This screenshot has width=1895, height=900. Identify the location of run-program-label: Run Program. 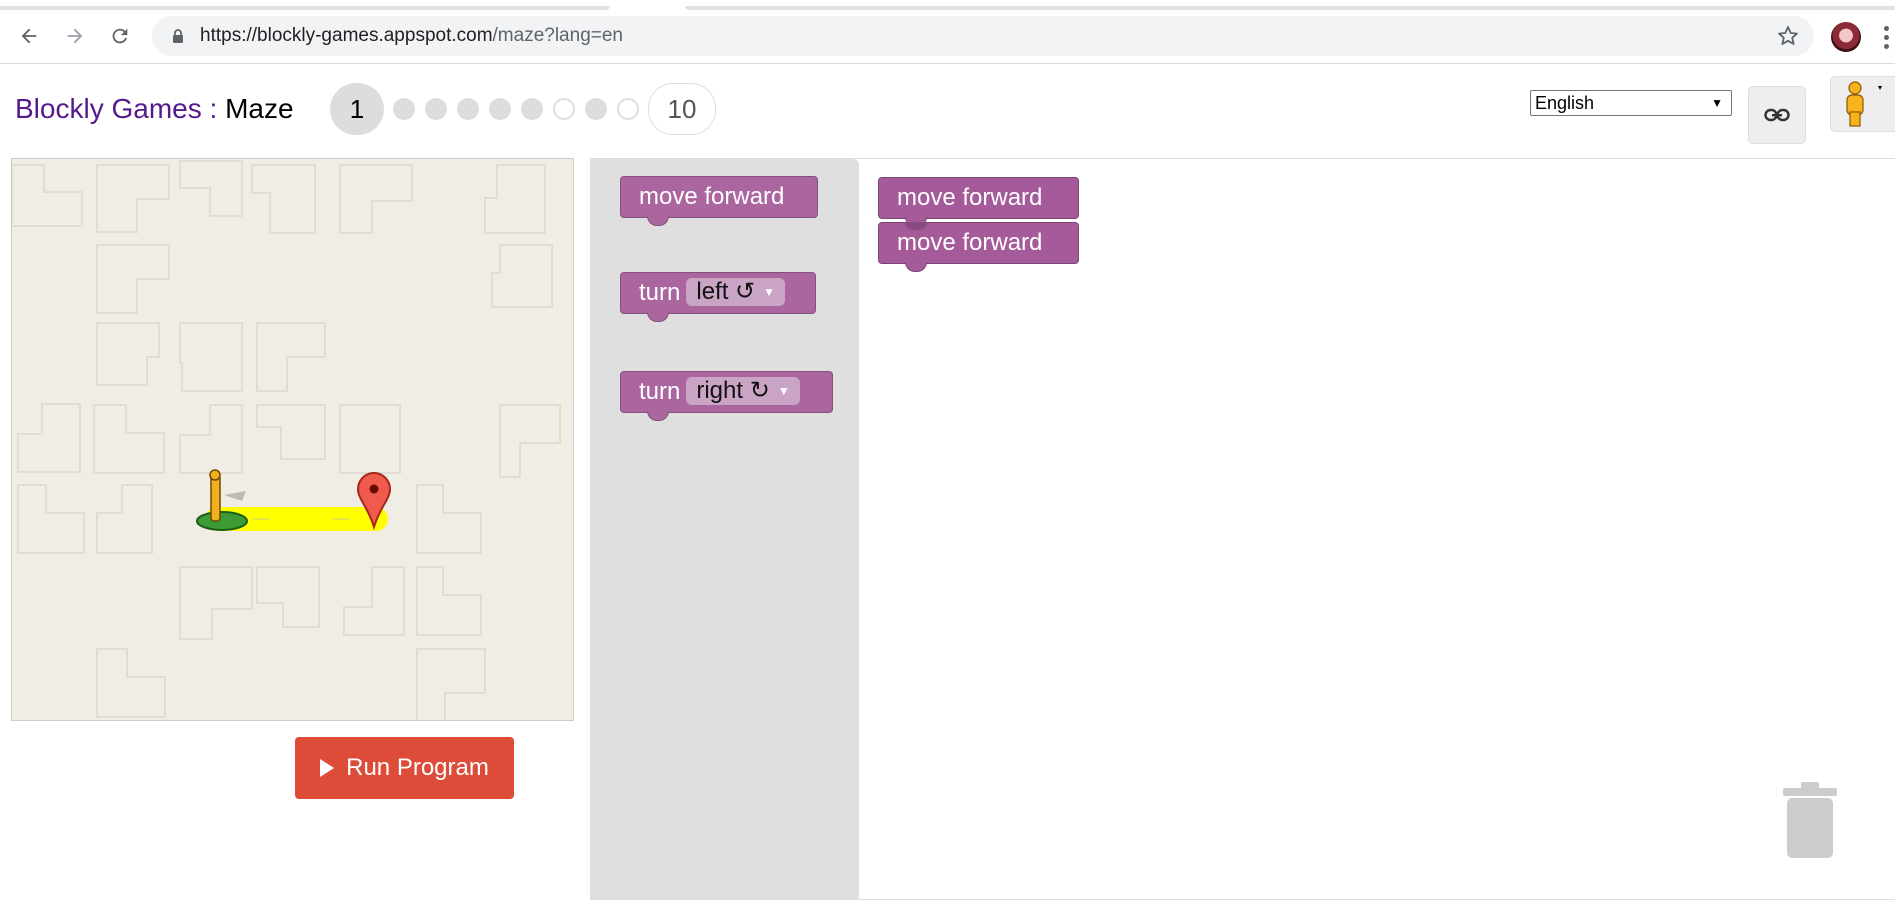
(417, 767).